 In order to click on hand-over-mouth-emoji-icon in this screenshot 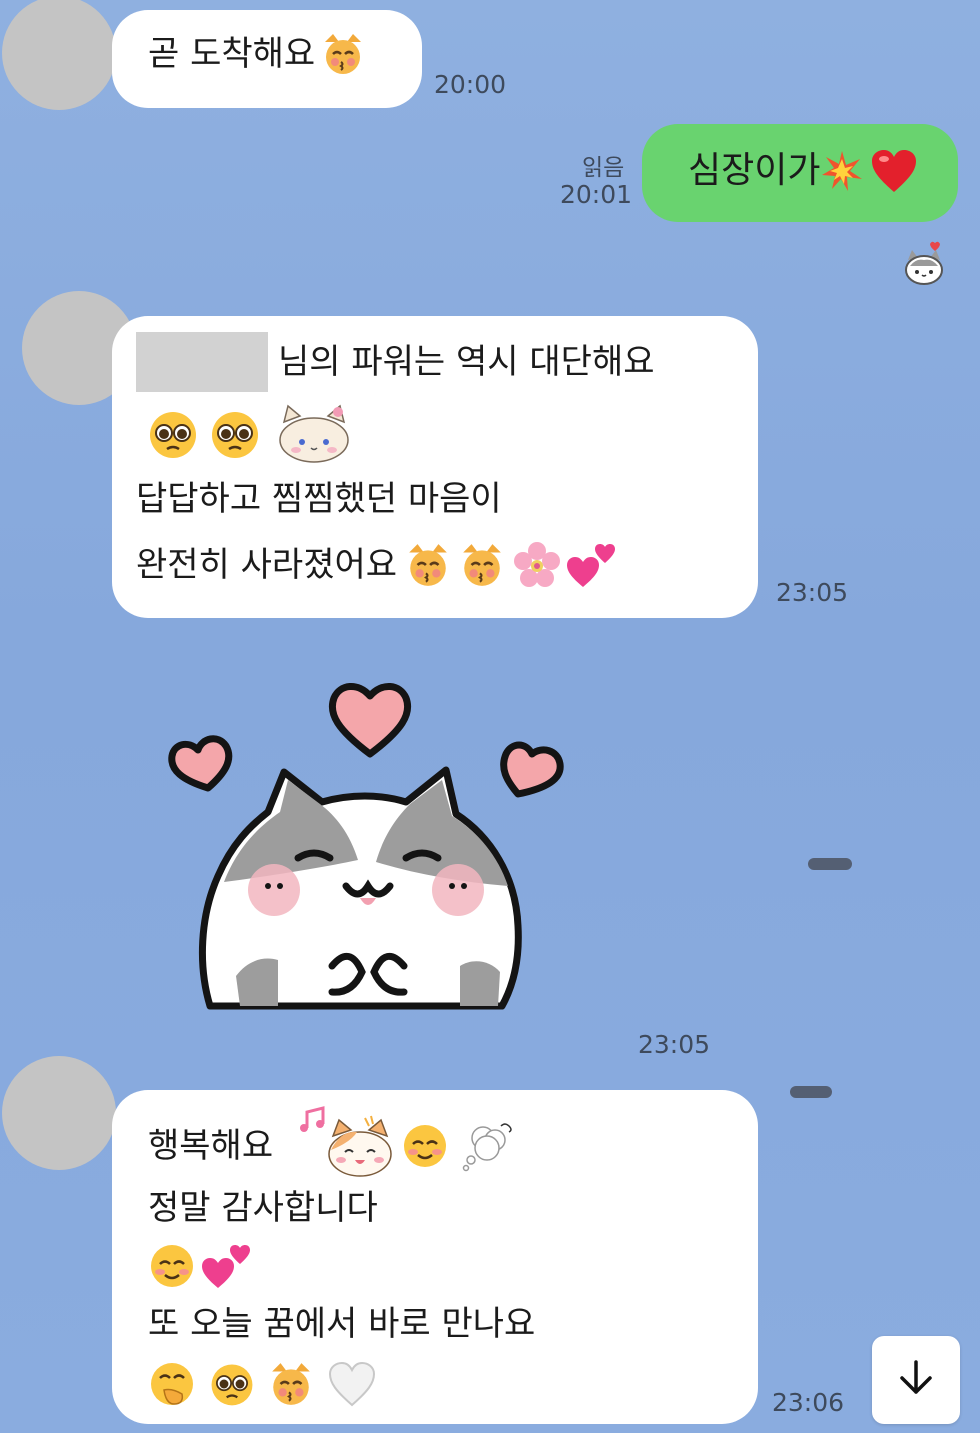, I will do `click(172, 1384)`.